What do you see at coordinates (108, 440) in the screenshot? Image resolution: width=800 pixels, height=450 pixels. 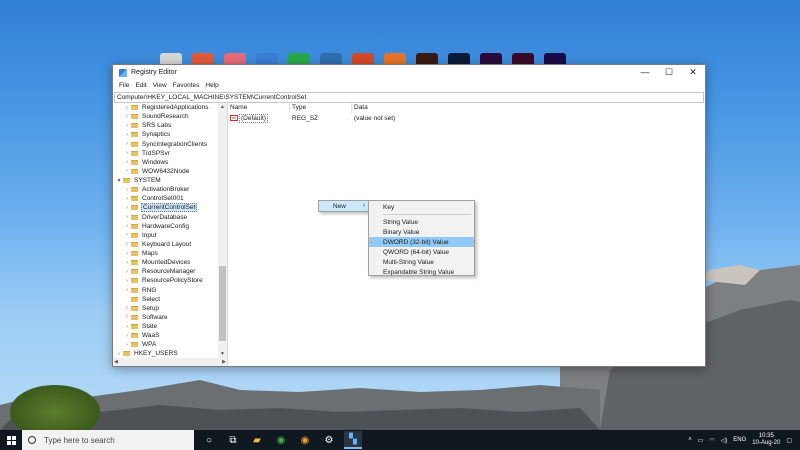 I see `taskbar-search: Type here to search` at bounding box center [108, 440].